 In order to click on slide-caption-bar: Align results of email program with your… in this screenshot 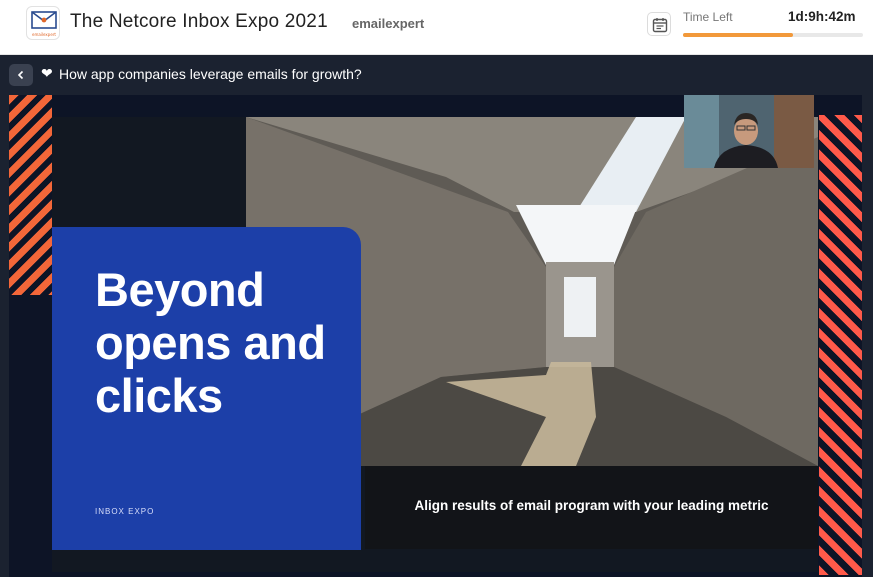, I will do `click(591, 507)`.